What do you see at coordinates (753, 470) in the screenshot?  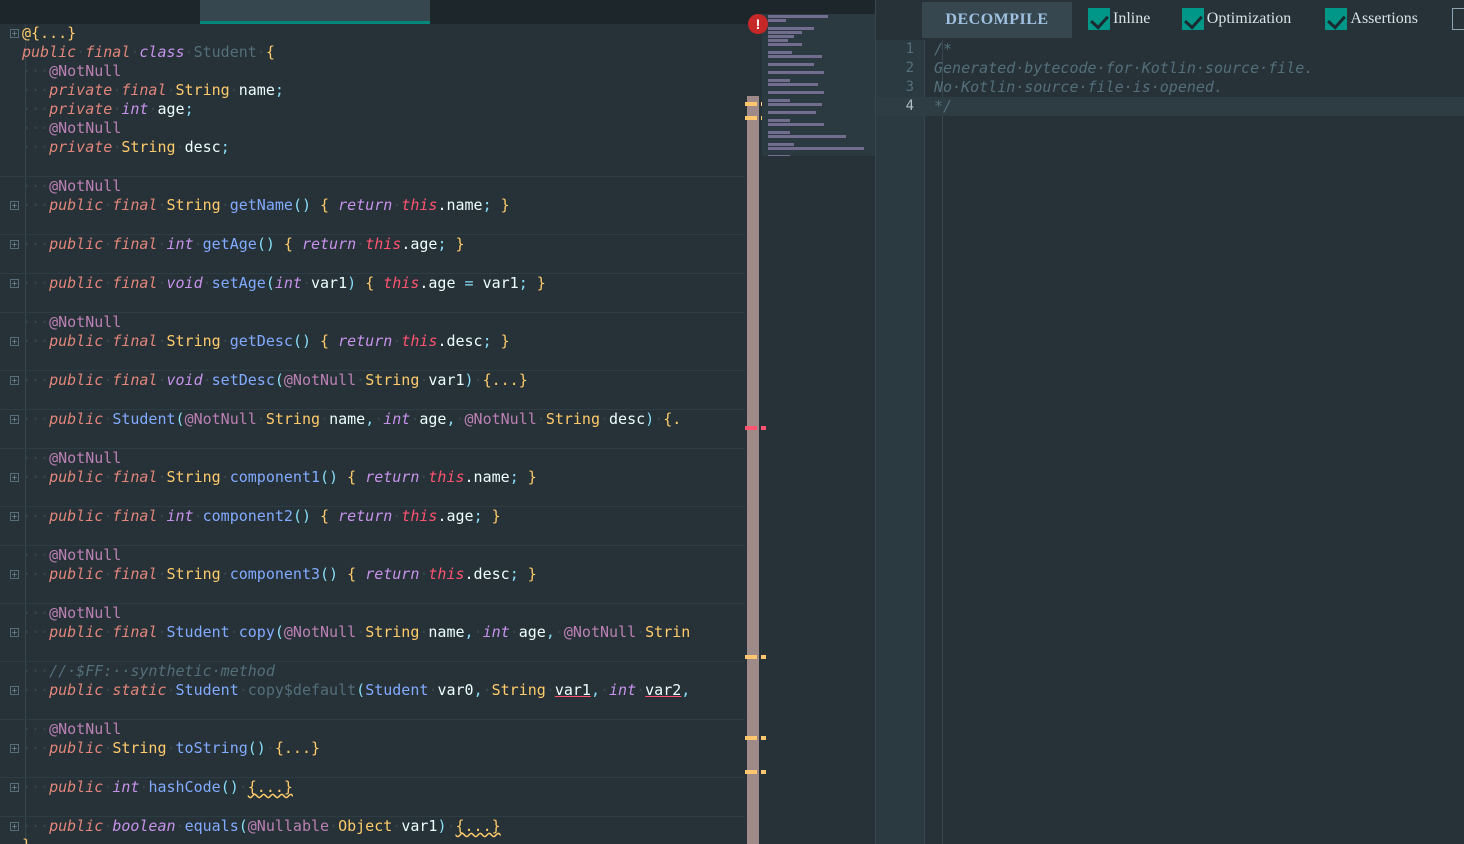 I see `editor-scrollbar-thumb` at bounding box center [753, 470].